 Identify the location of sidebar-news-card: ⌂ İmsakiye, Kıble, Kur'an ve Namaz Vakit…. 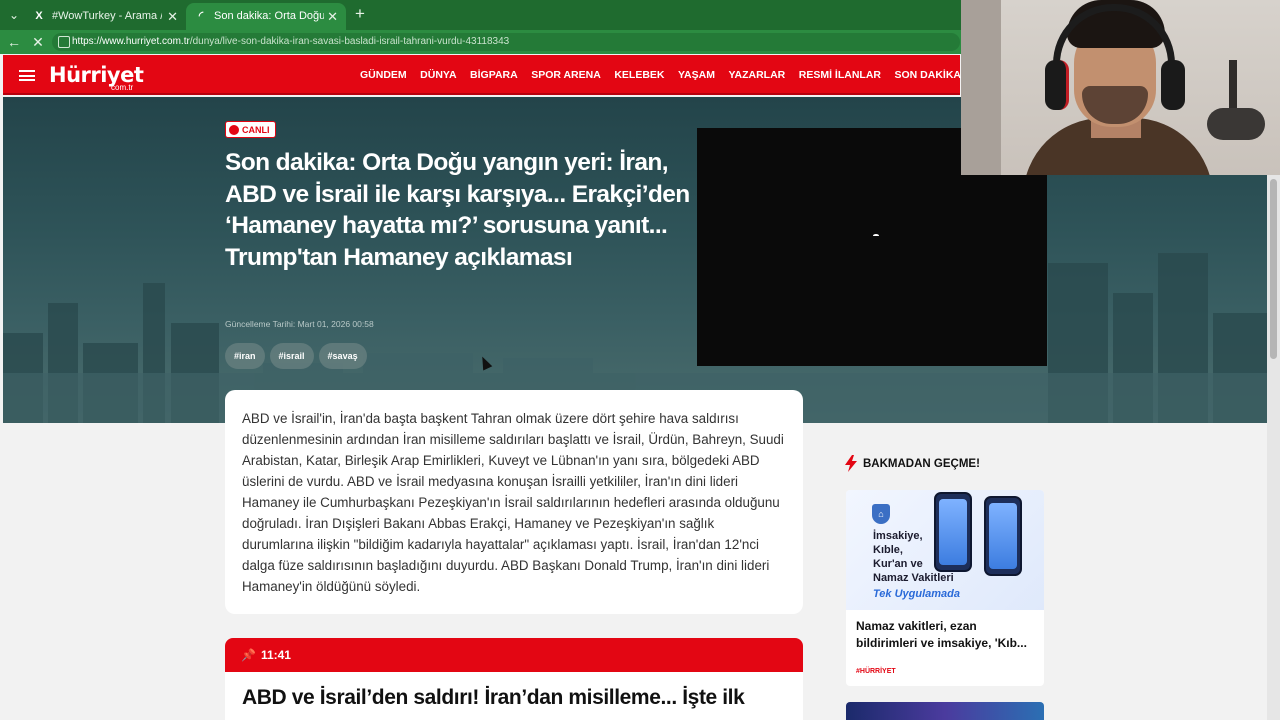
(945, 588).